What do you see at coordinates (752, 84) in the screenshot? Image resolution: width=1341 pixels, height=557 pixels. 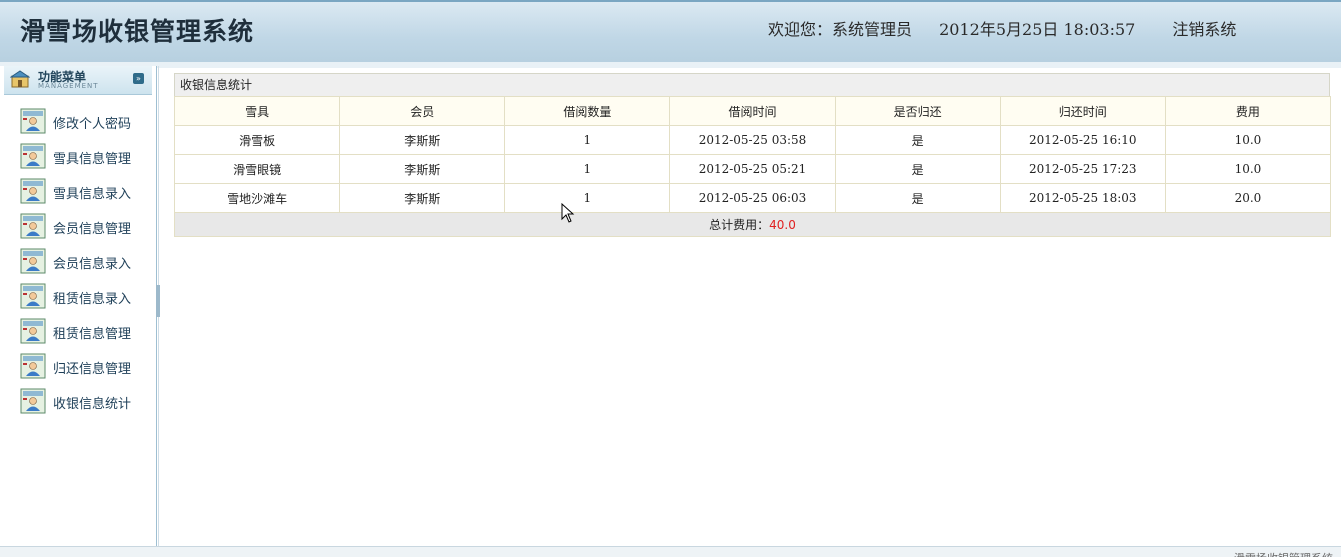 I see `panel-title: 收银信息统计` at bounding box center [752, 84].